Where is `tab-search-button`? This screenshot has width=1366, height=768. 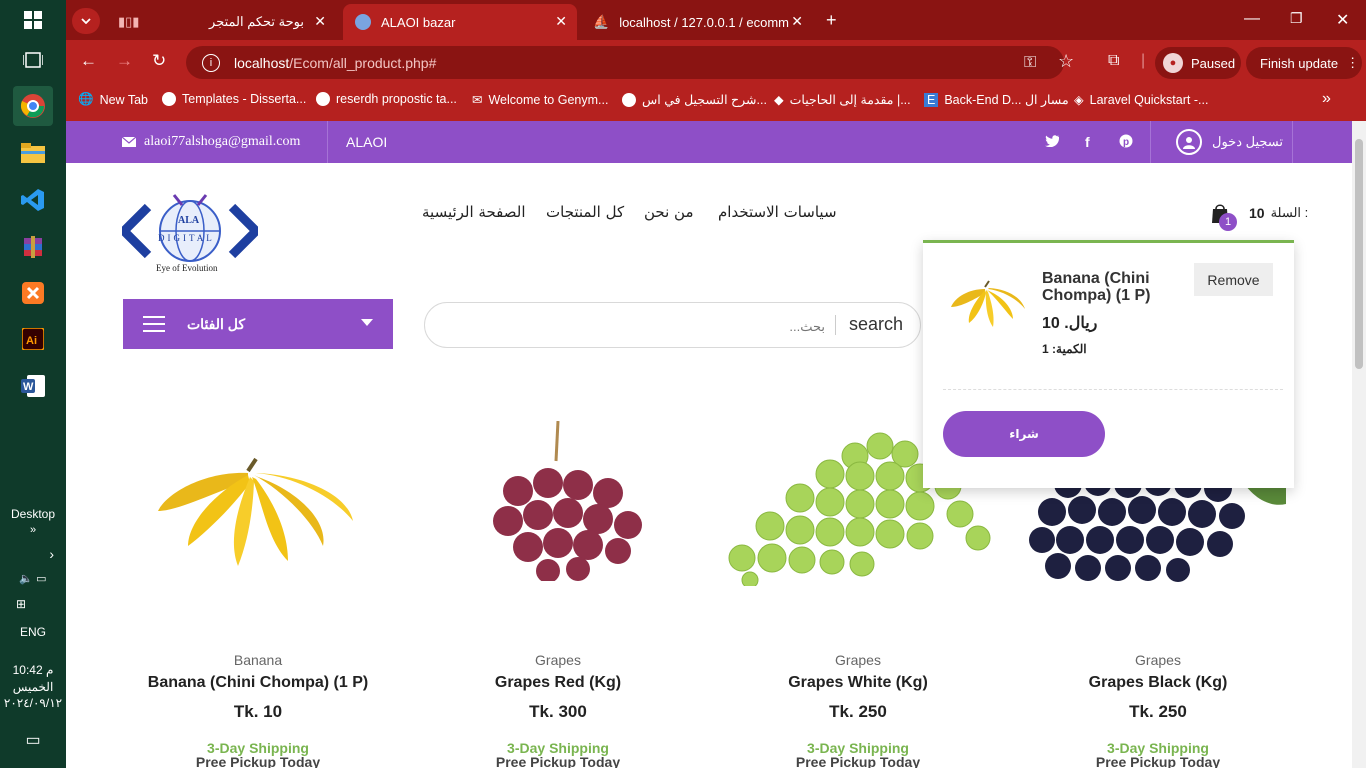
tab-search-button is located at coordinates (86, 21).